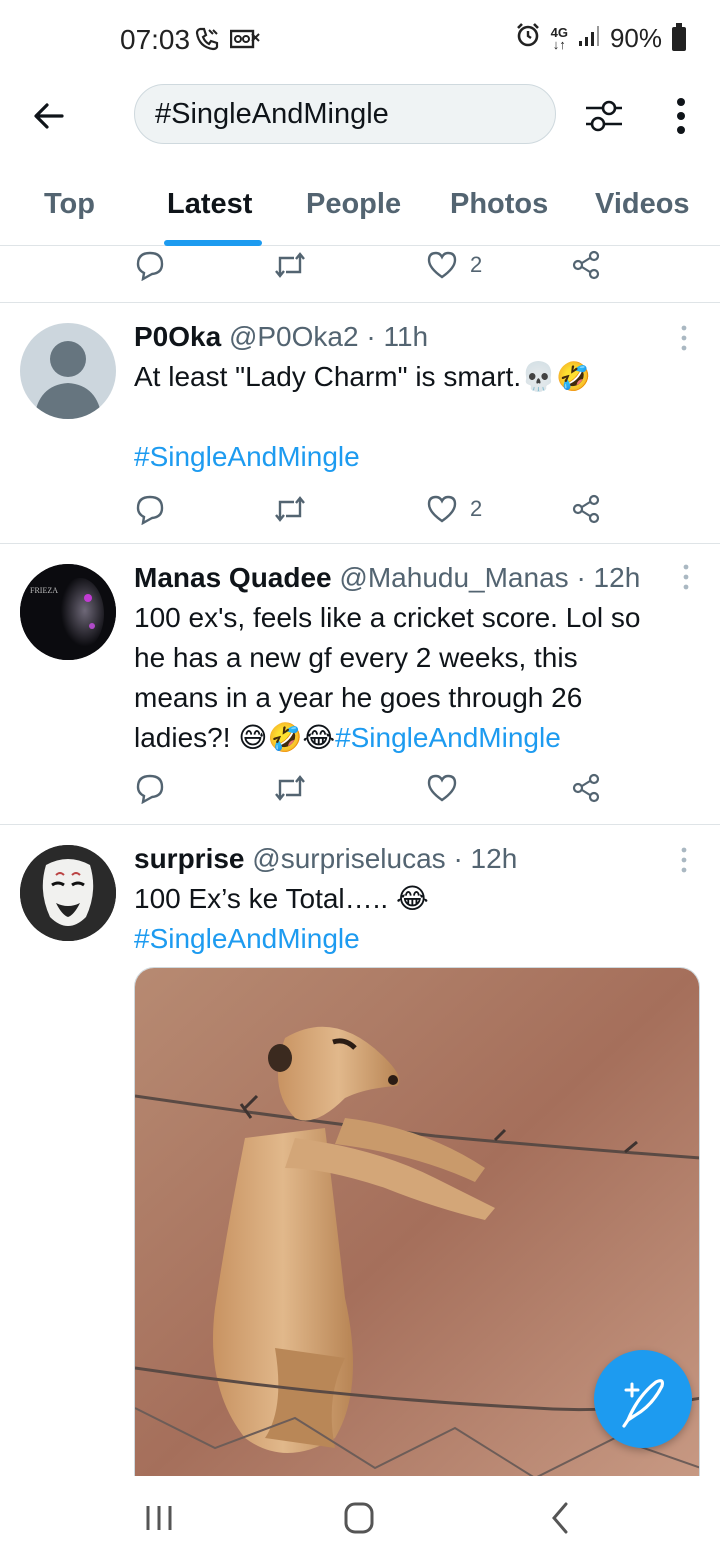 Image resolution: width=720 pixels, height=1560 pixels. I want to click on user-handle: @surpriselucas, so click(349, 858).